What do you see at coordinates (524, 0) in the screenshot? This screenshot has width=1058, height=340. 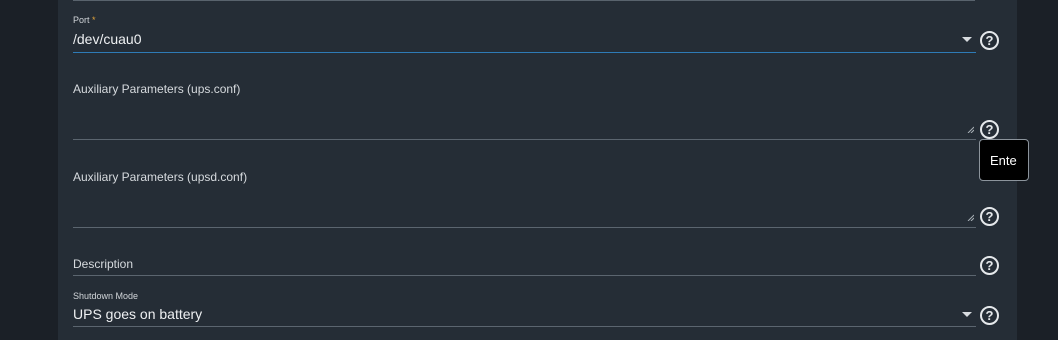 I see `previous-field-underline` at bounding box center [524, 0].